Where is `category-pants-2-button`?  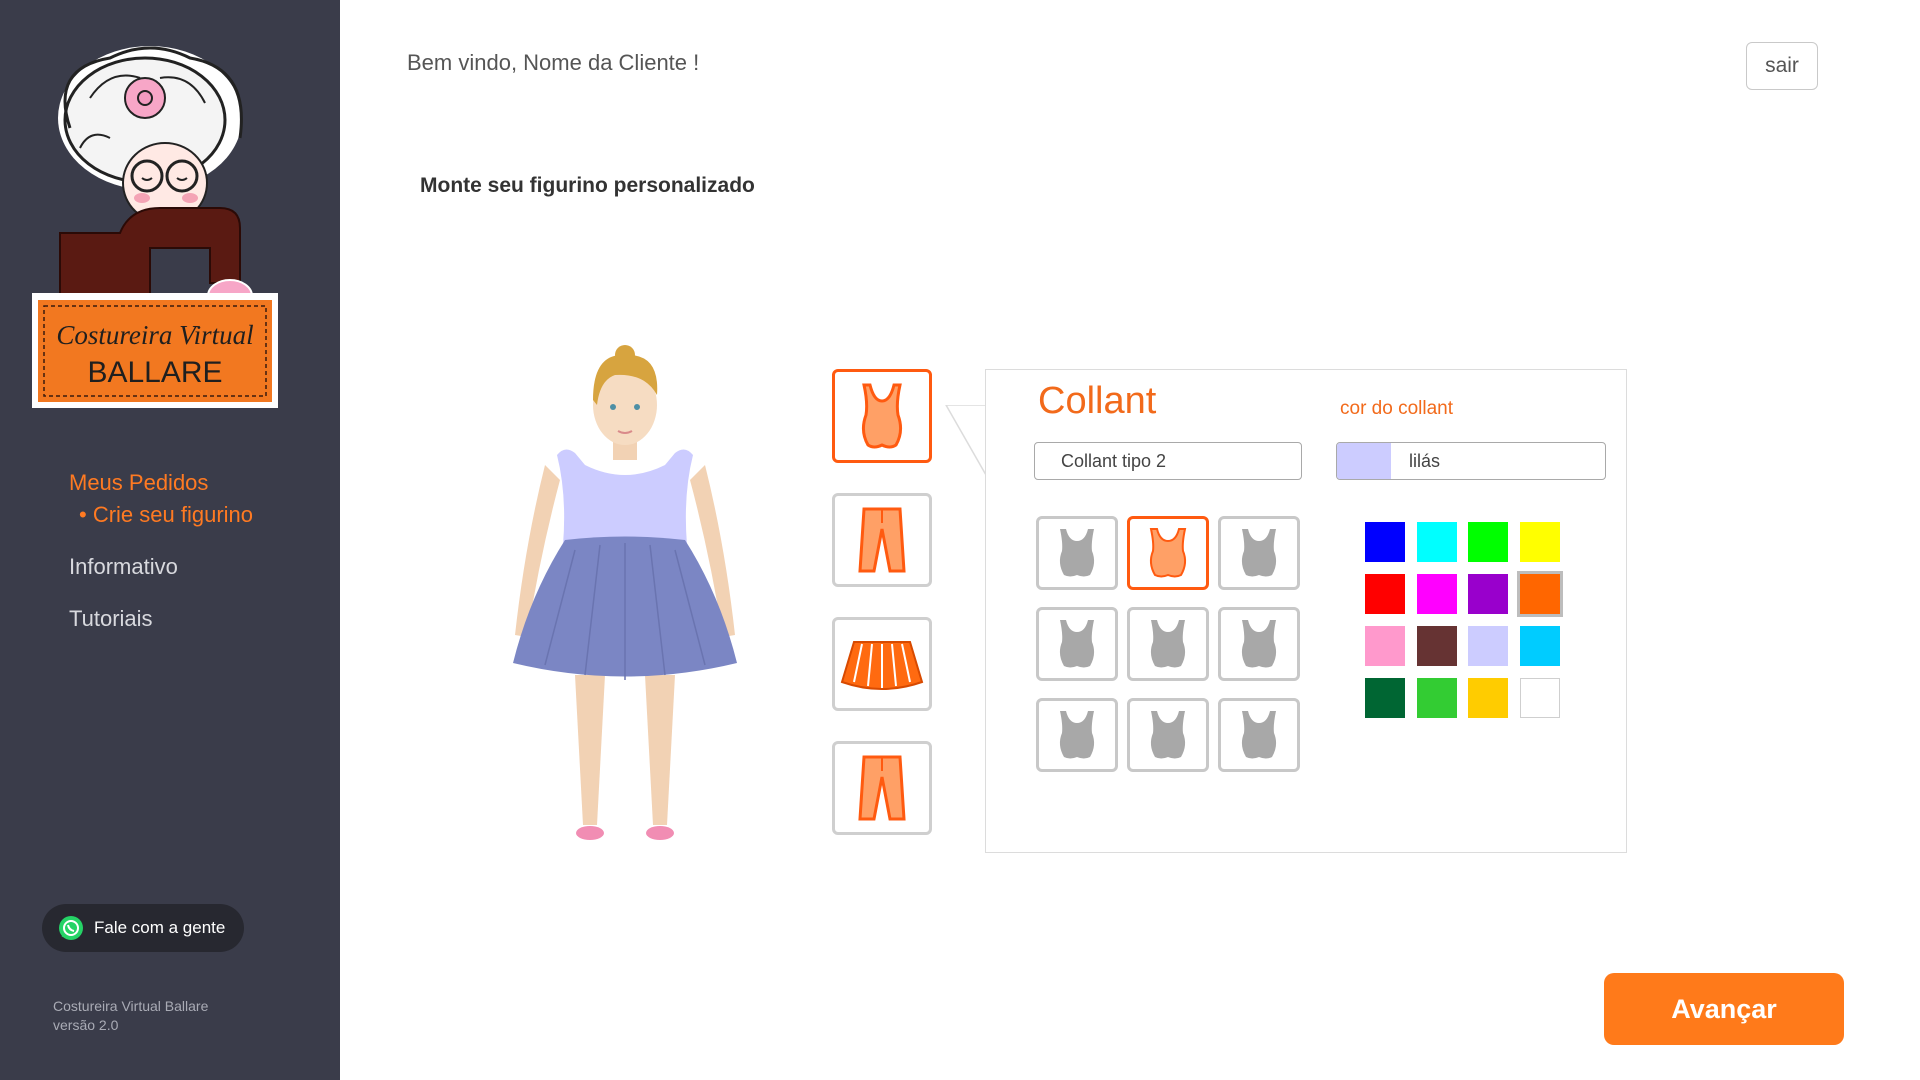
category-pants-2-button is located at coordinates (882, 788).